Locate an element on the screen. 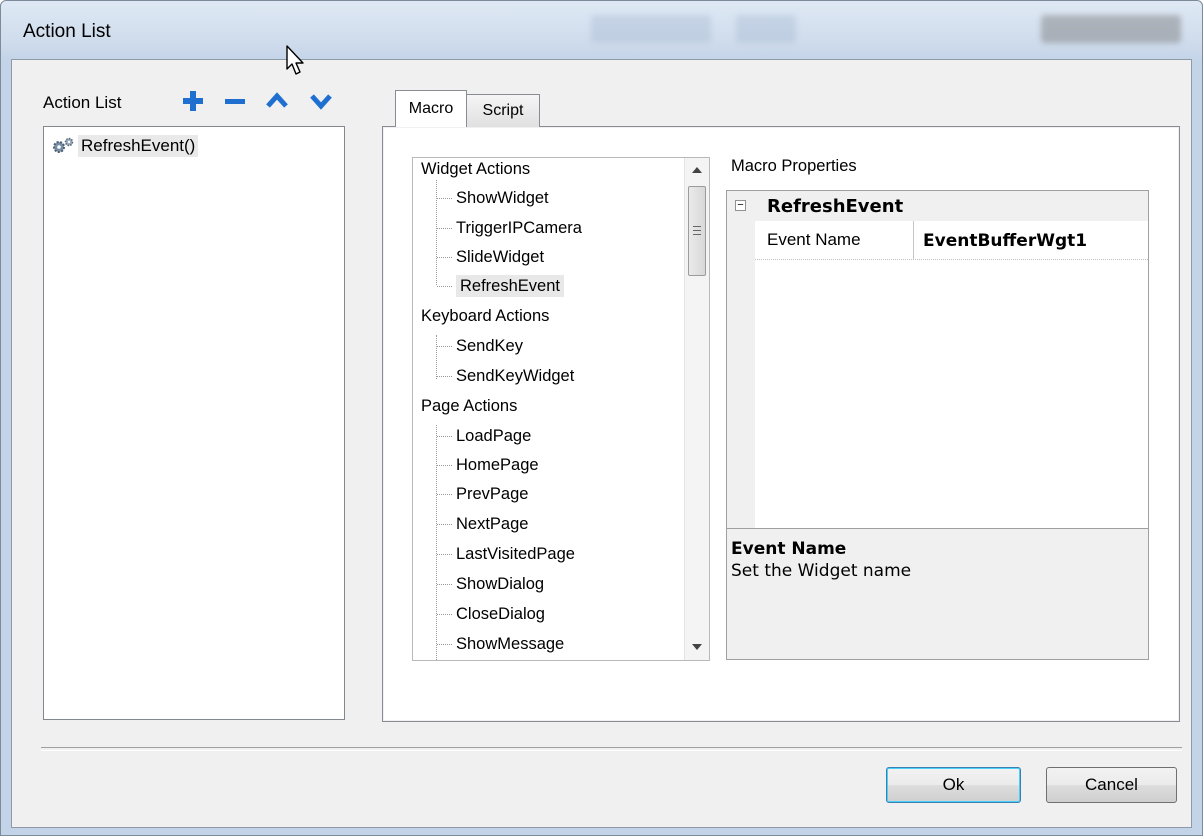 This screenshot has width=1203, height=836. property-name: Event Name is located at coordinates (814, 239).